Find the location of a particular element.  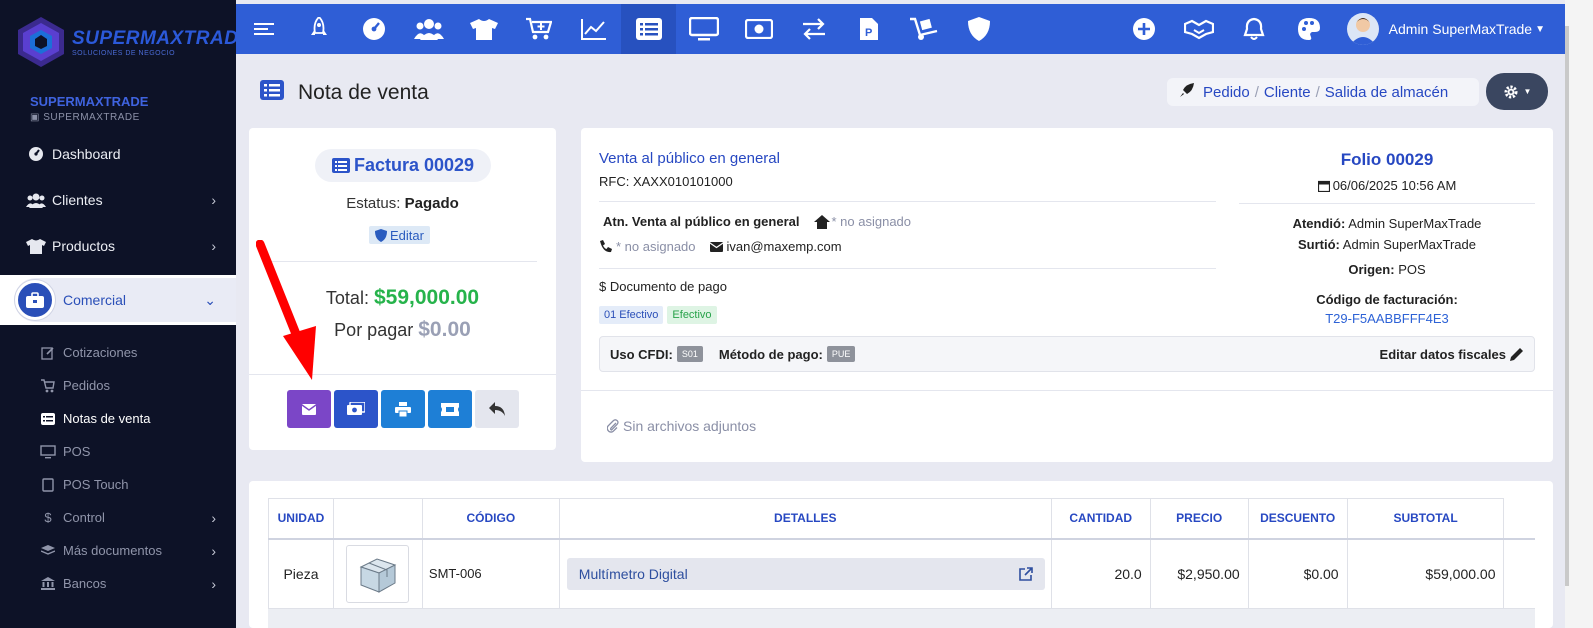

brand-name: SUPERMAXTRADE is located at coordinates (89, 101).